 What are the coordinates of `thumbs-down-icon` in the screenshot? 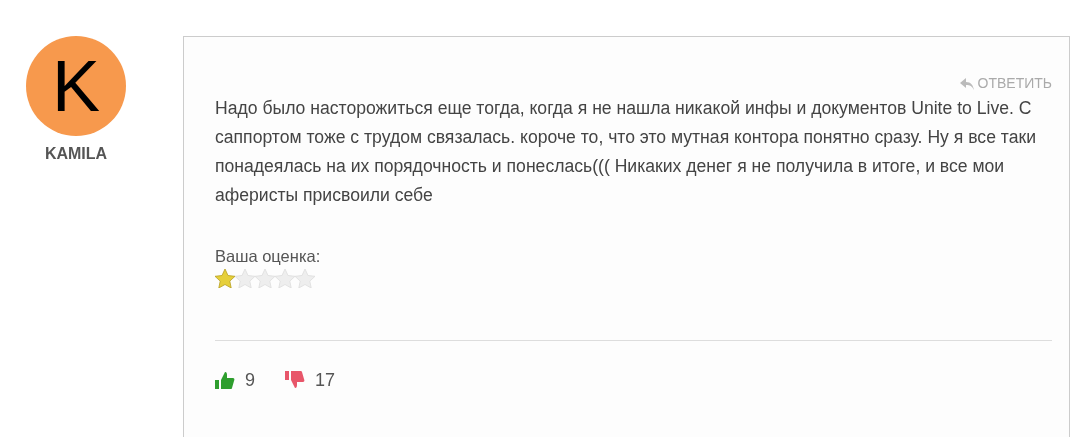 It's located at (295, 380).